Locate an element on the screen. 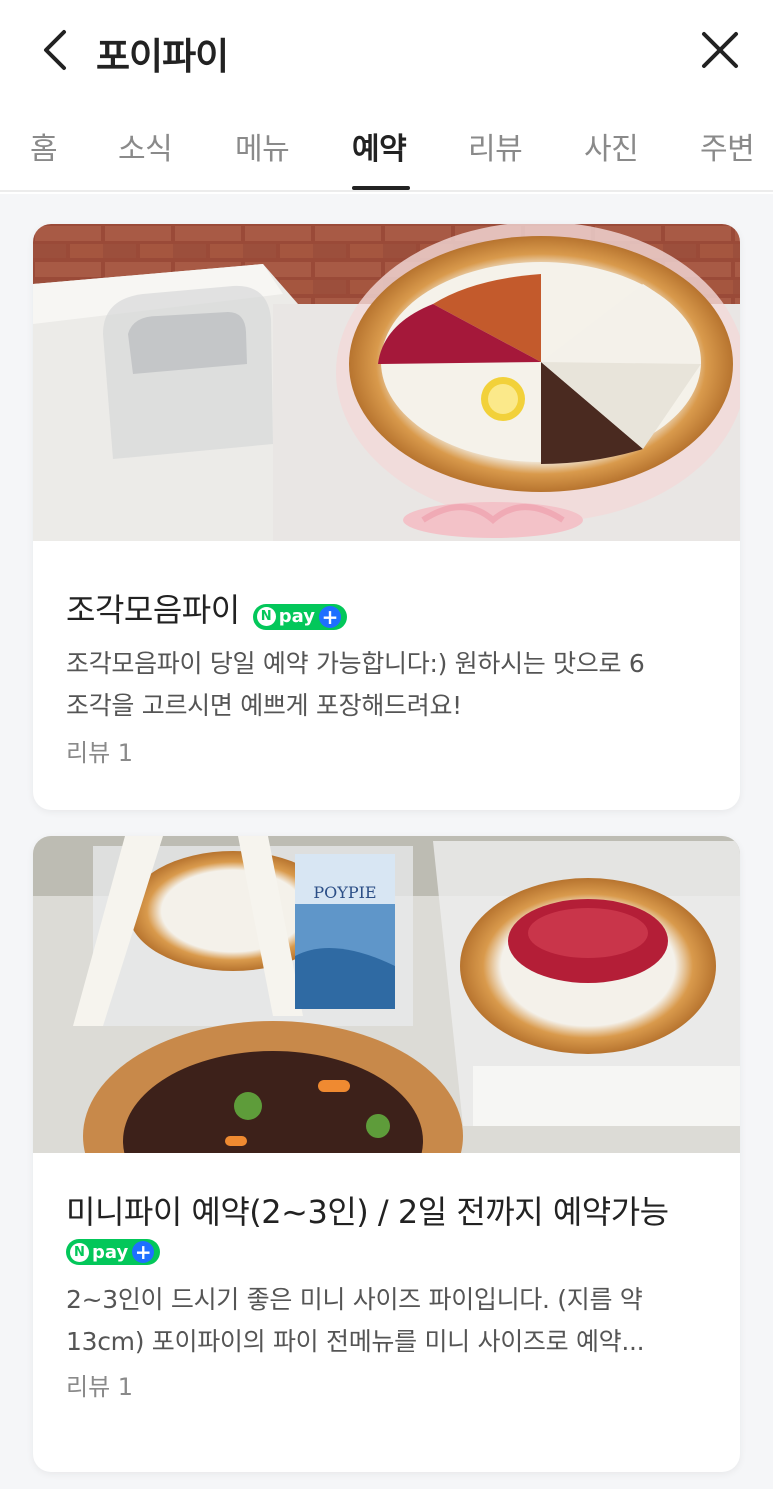  tab-news: 소식 is located at coordinates (145, 158).